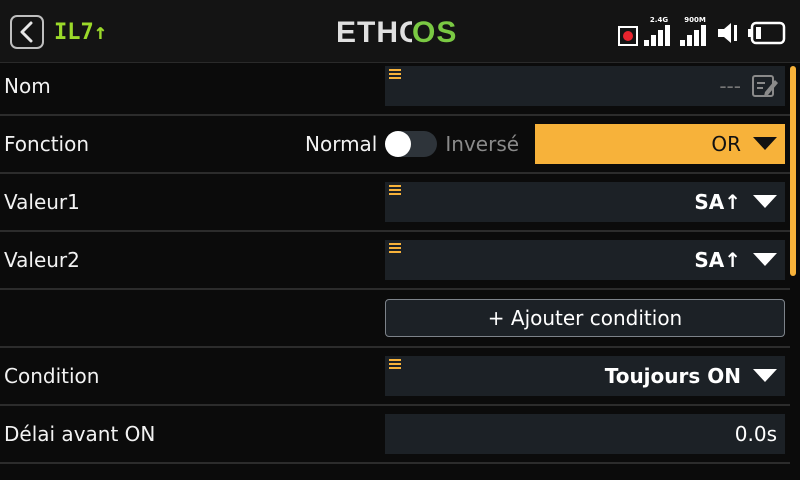  Describe the element at coordinates (659, 20) in the screenshot. I see `radio-24g-label: 2.4G` at that location.